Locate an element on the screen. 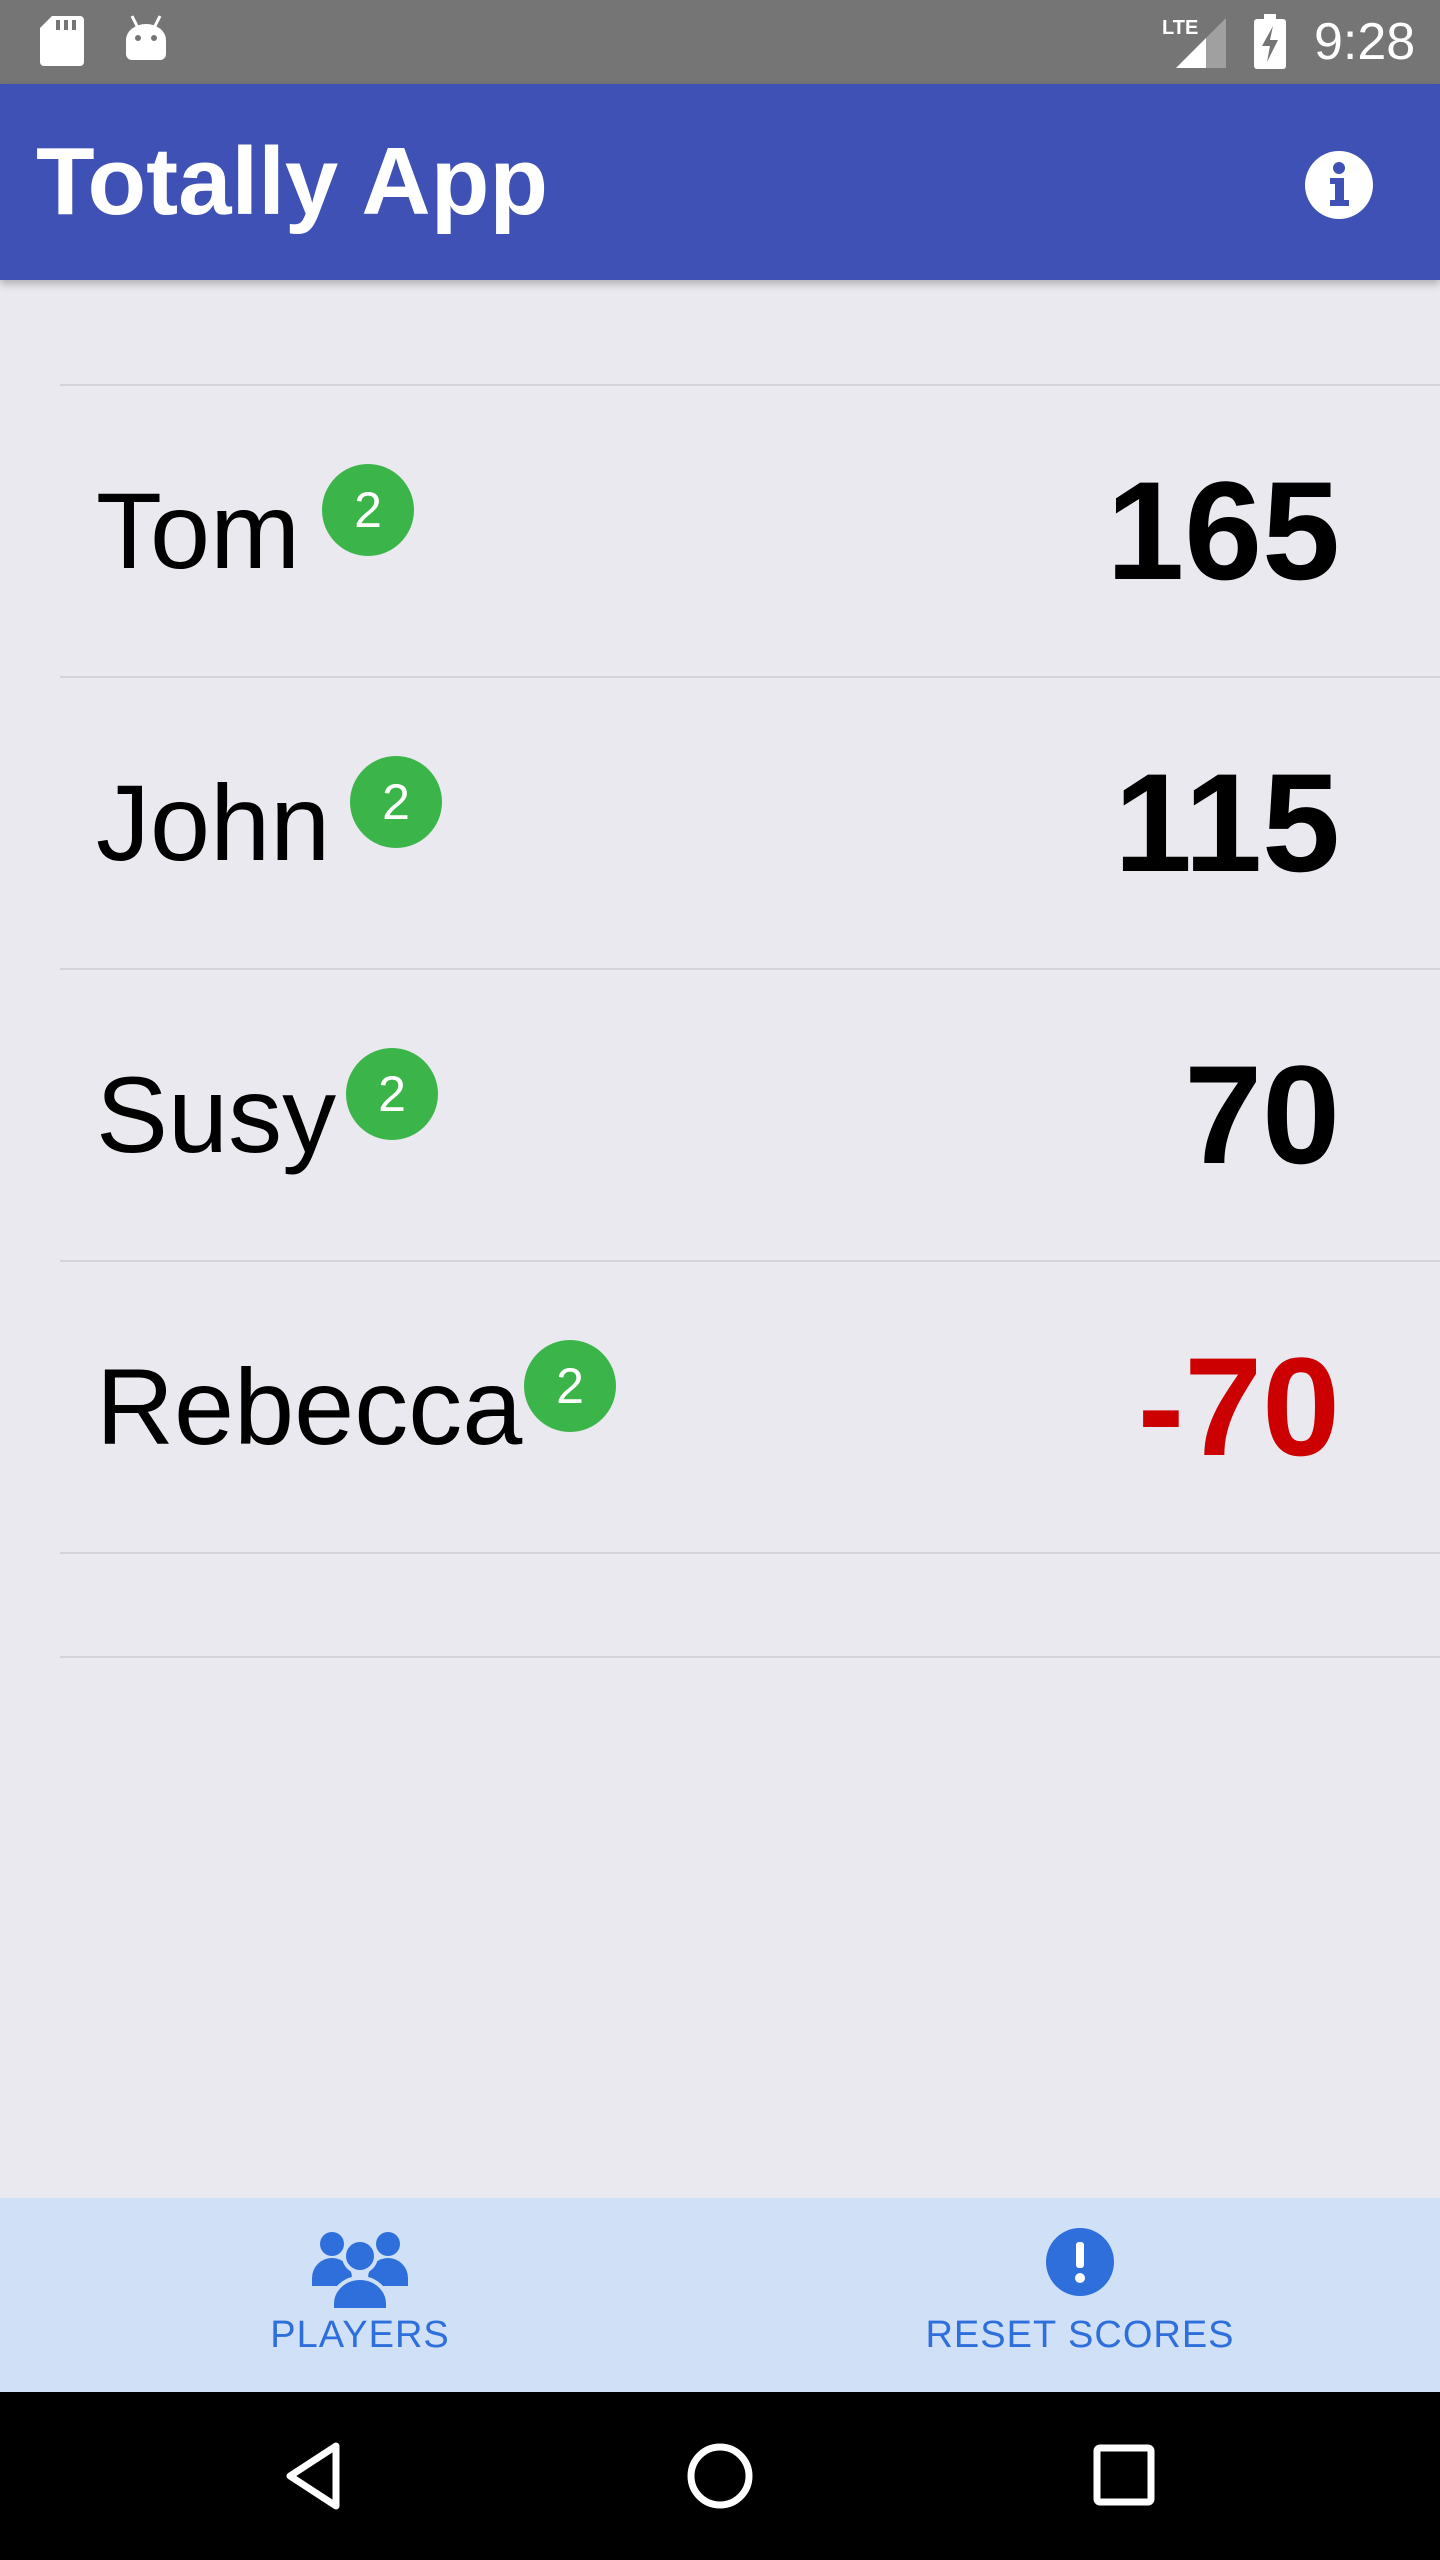  back-icon is located at coordinates (316, 2476).